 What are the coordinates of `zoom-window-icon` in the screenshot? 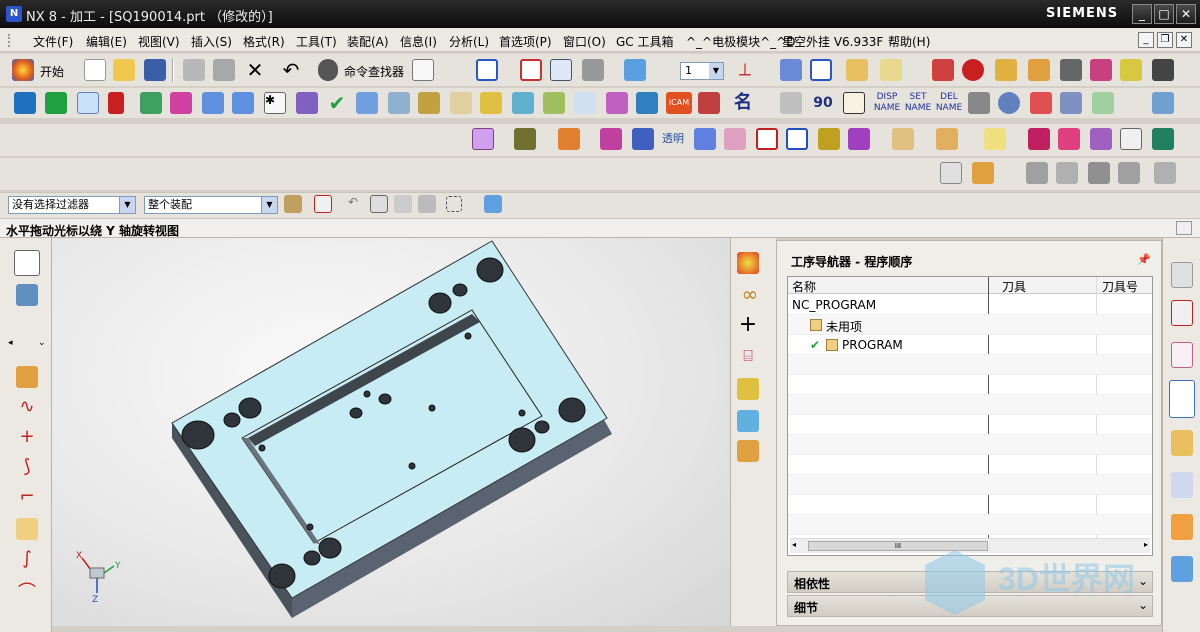 It's located at (561, 70).